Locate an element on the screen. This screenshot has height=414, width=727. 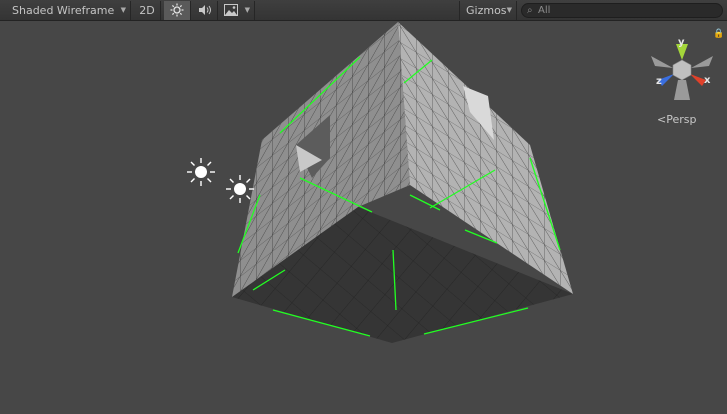
lighting-toggle is located at coordinates (177, 10).